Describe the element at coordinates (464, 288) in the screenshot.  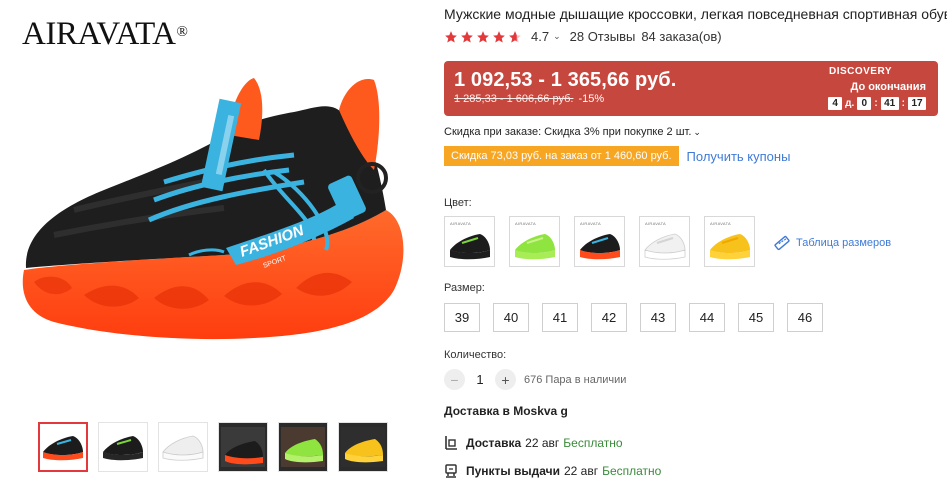
I see `size-label: Размер:` at that location.